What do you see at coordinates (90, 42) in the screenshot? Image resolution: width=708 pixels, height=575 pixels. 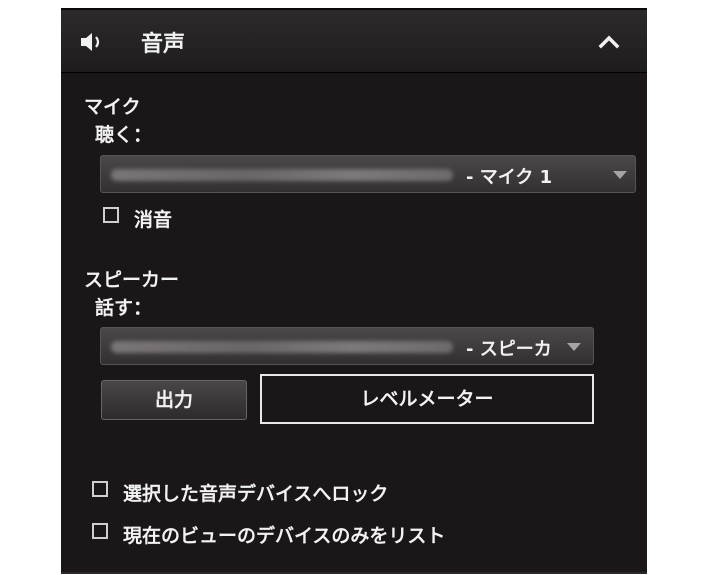 I see `speaker-icon` at bounding box center [90, 42].